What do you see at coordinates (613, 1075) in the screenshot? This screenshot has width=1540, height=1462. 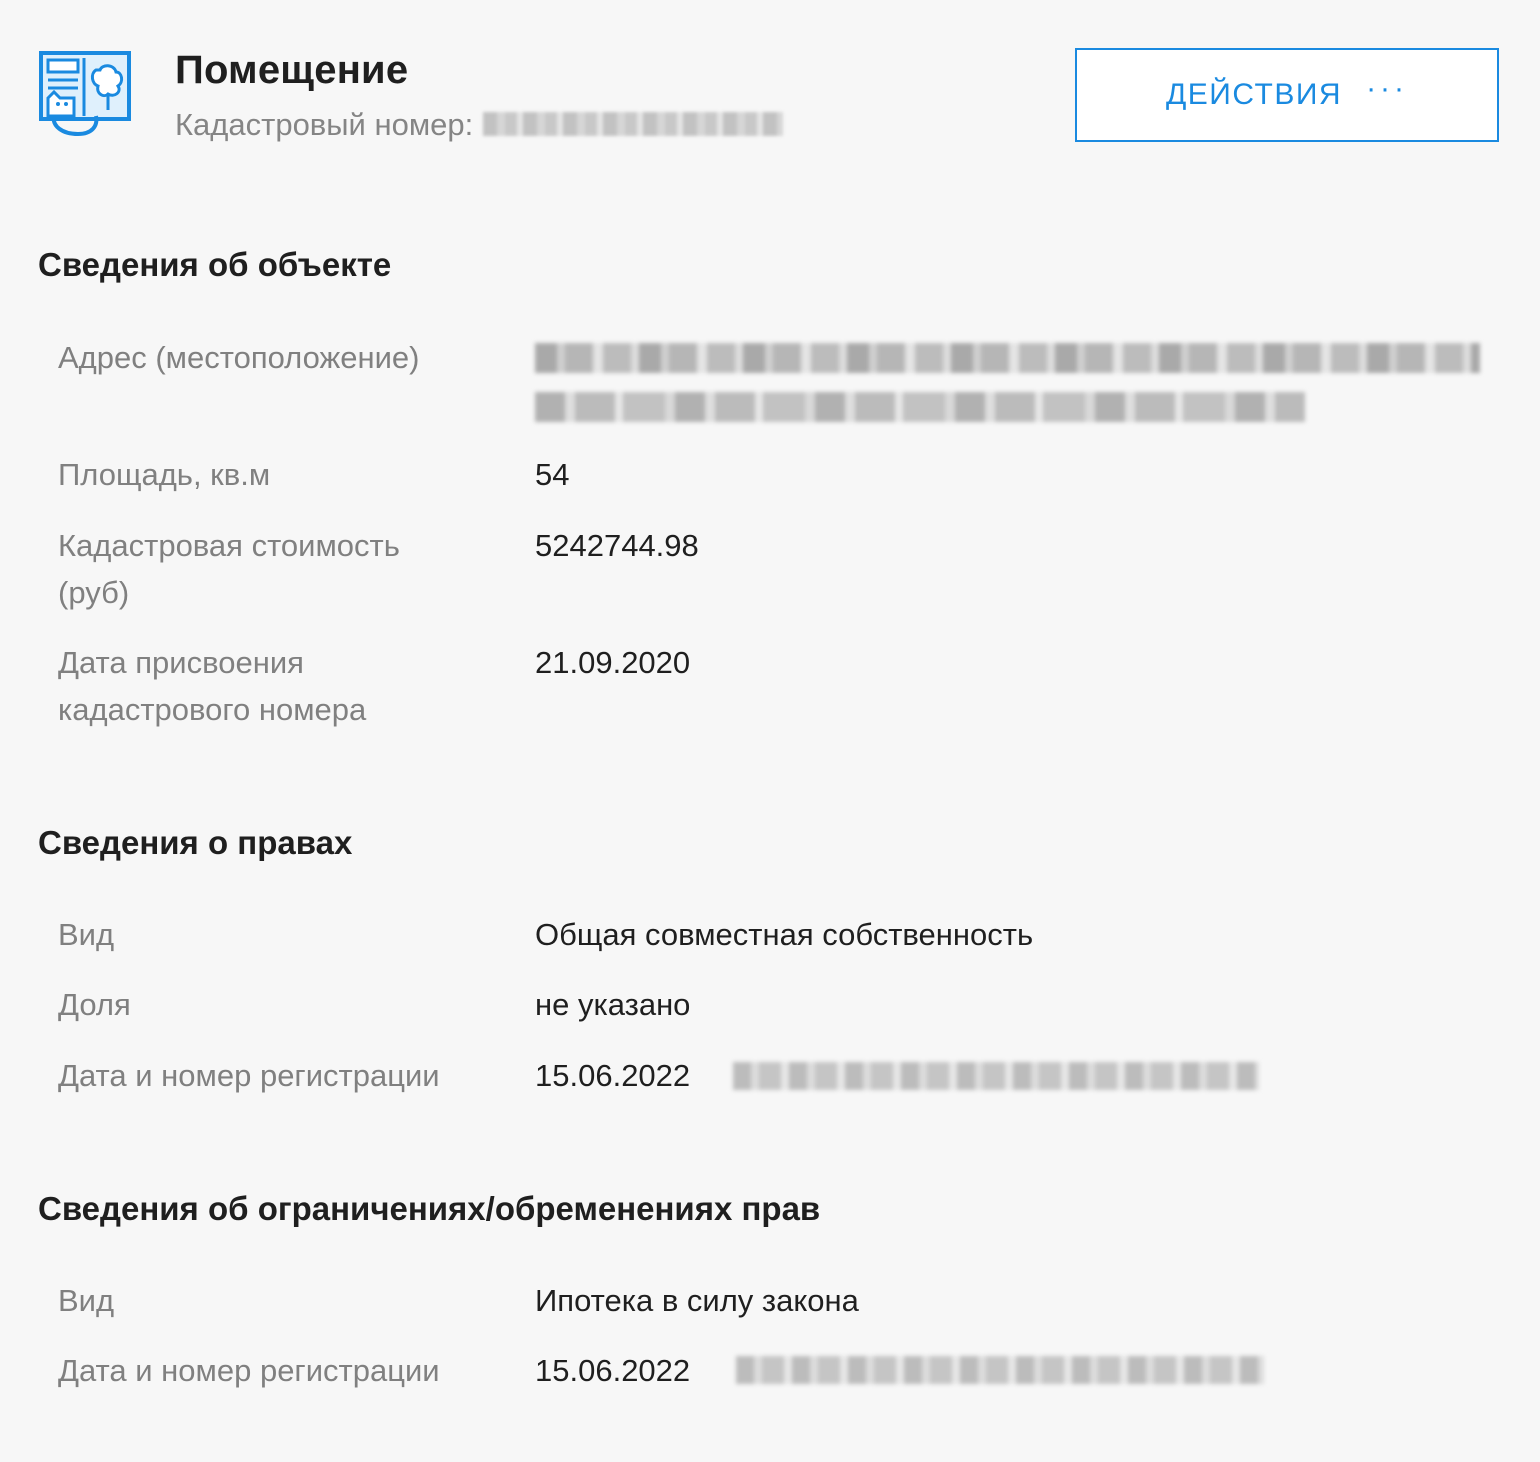 I see `value-rights-registration-date: 15.06.2022` at bounding box center [613, 1075].